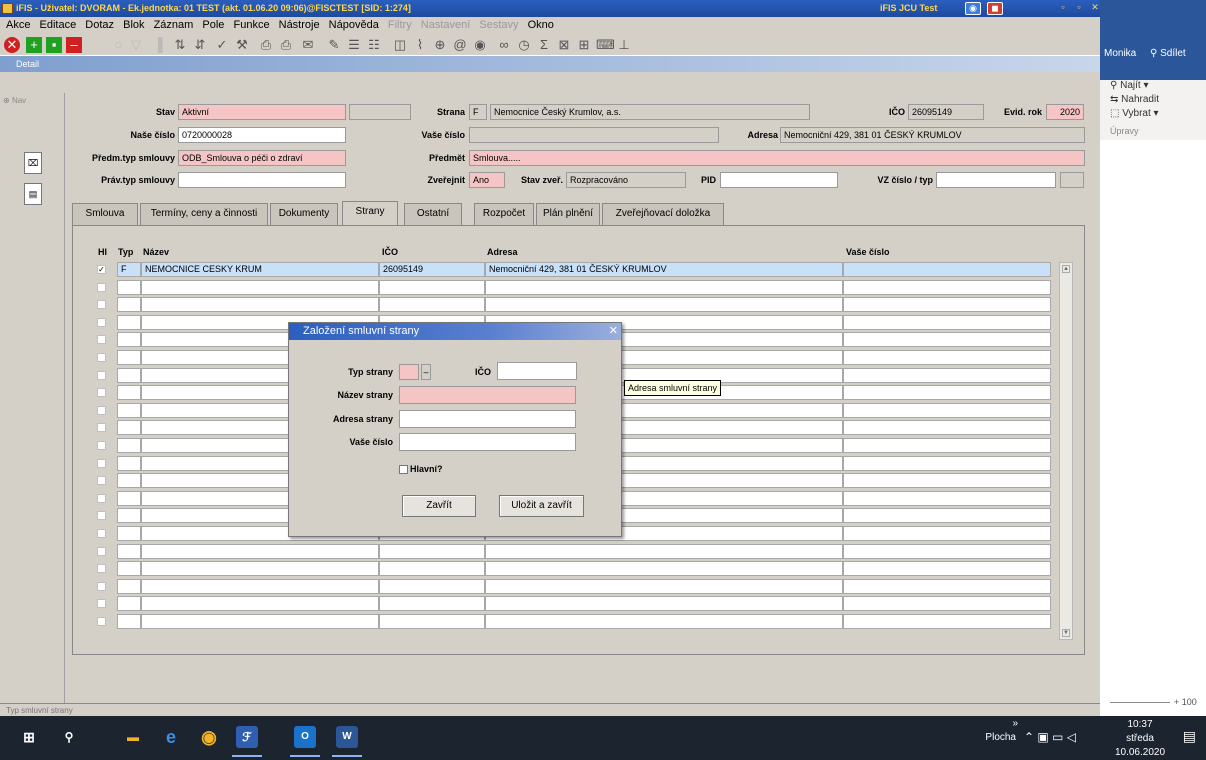  What do you see at coordinates (260, 269) in the screenshot?
I see `nazev-cell: NEMOCNICE CESKY KRUM` at bounding box center [260, 269].